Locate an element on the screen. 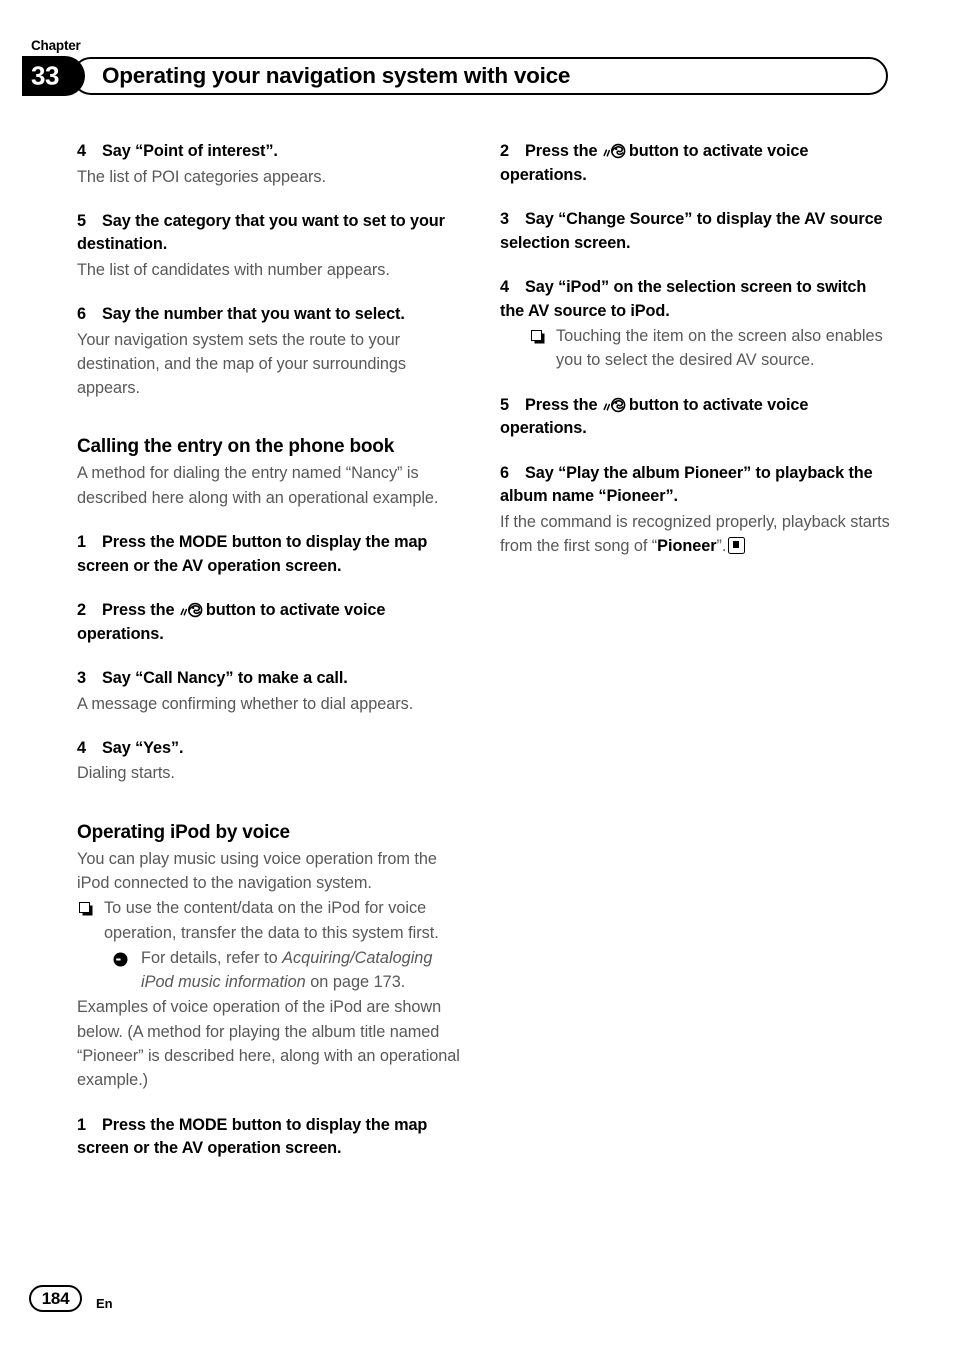 This screenshot has width=954, height=1352. page-number-badge: 184 is located at coordinates (55, 1298).